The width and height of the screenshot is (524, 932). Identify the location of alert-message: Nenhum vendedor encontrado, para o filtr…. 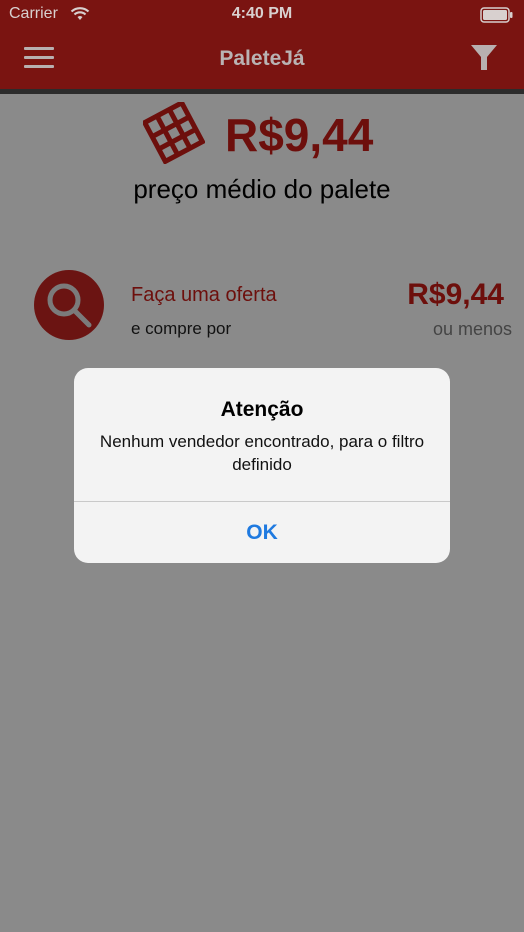
(262, 453).